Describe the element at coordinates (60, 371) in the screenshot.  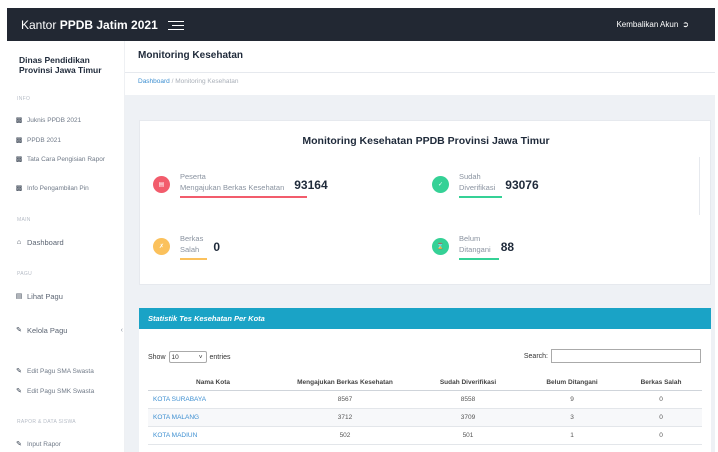
I see `sidebar-item-label: Edit Pagu SMA Swasta` at that location.